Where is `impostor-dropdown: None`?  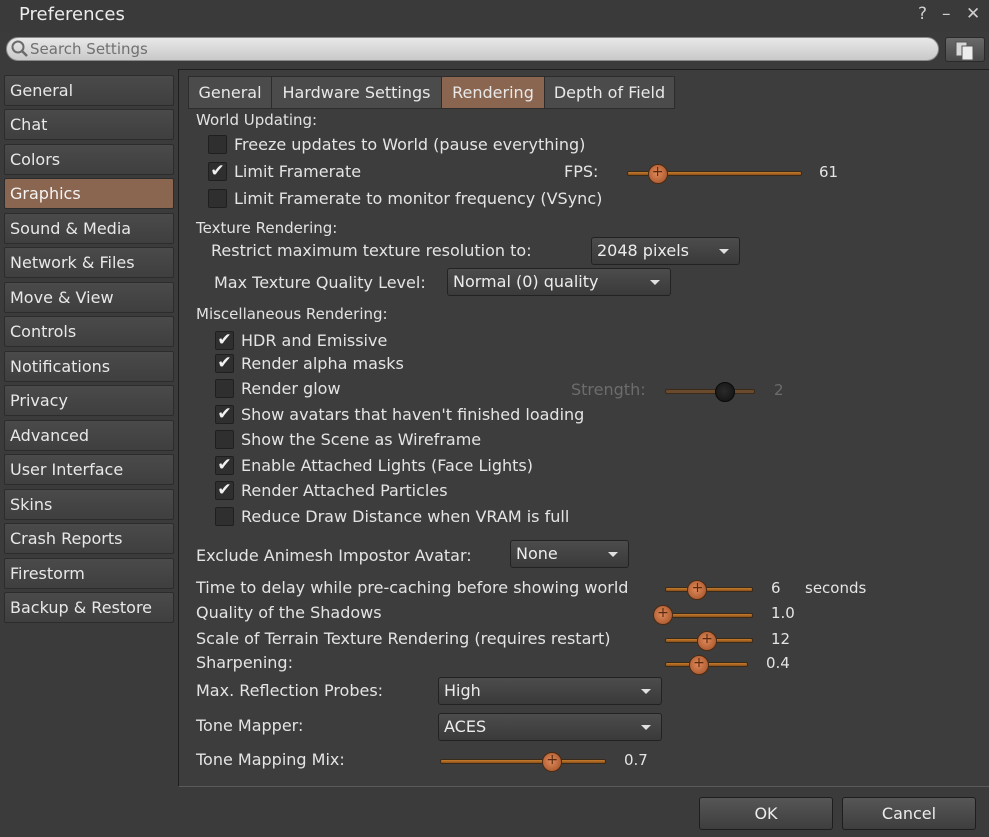 impostor-dropdown: None is located at coordinates (569, 554).